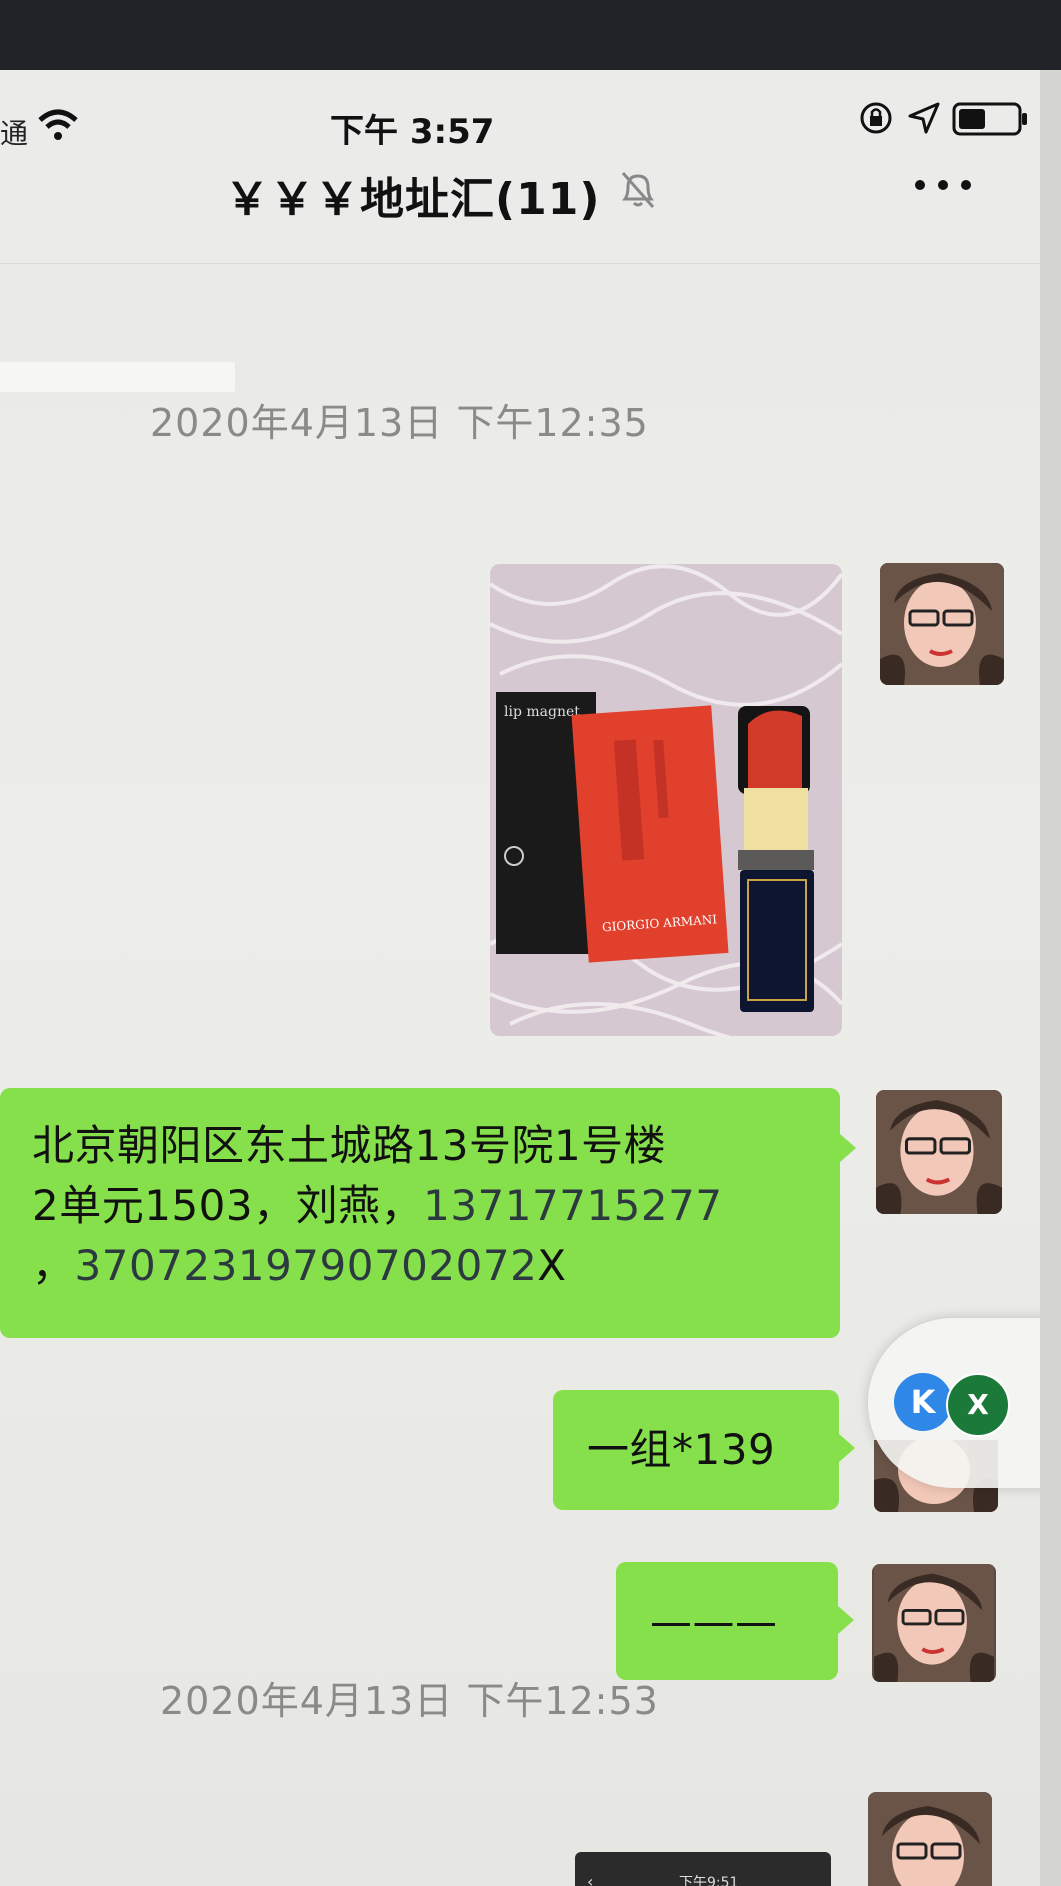 This screenshot has width=1061, height=1886. What do you see at coordinates (117, 377) in the screenshot?
I see `pinned-notice-bar` at bounding box center [117, 377].